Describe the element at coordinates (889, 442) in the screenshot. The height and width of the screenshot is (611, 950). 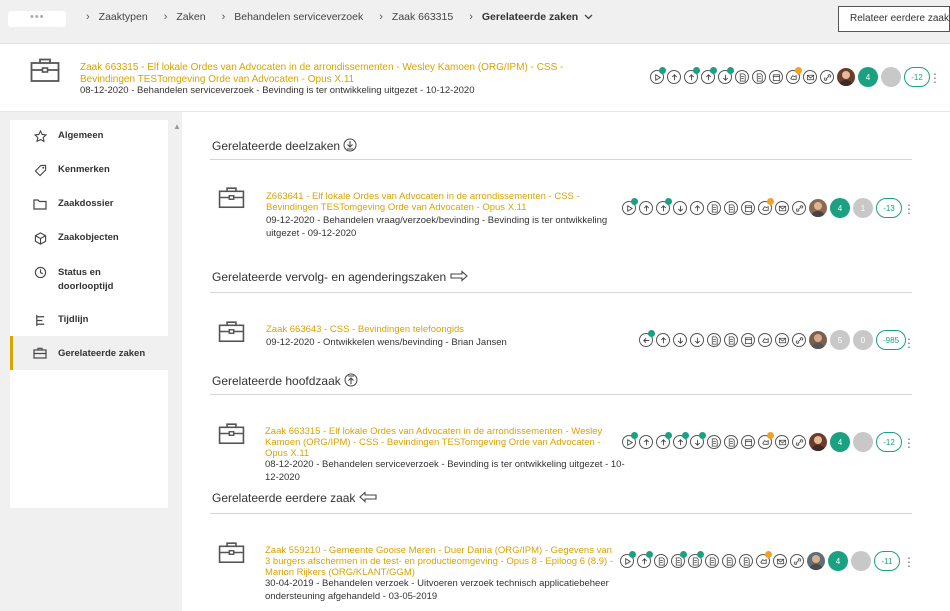
I see `days-remaining-badge: -12` at that location.